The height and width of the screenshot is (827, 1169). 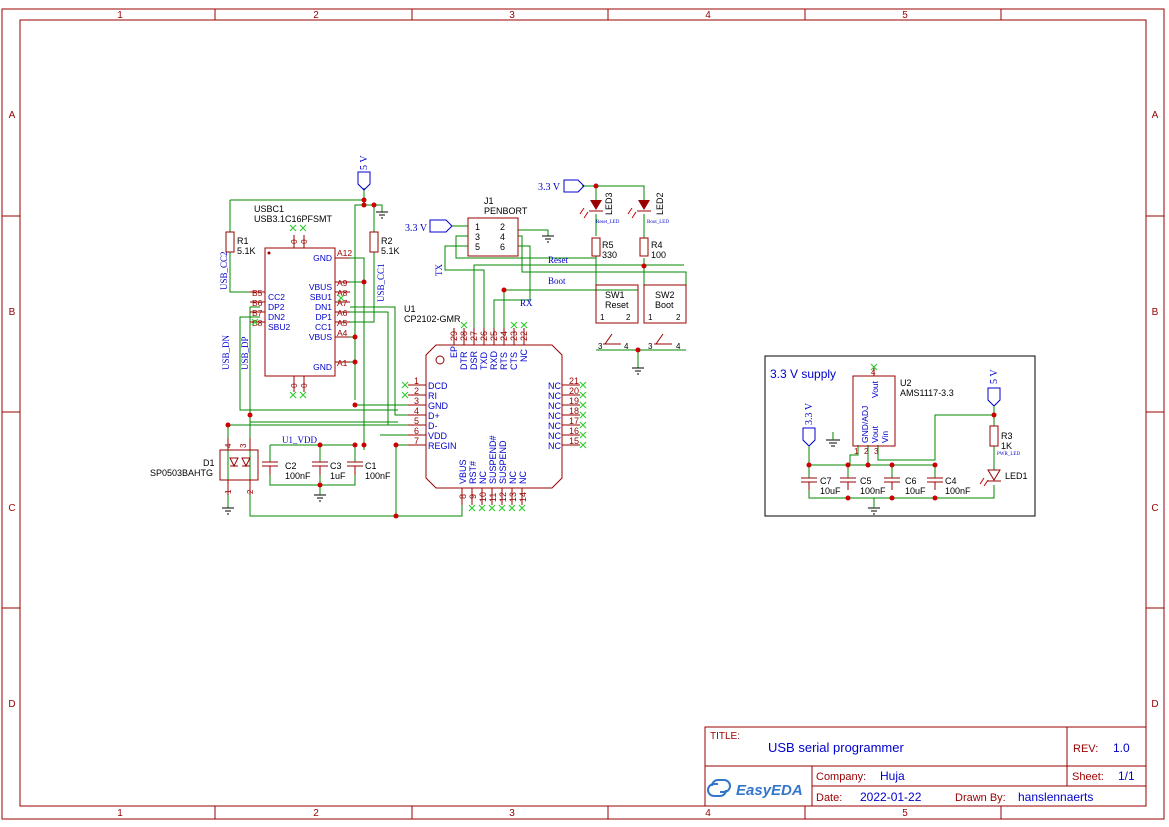 I want to click on led-led3: LED3 Reset_LED, so click(x=599, y=208).